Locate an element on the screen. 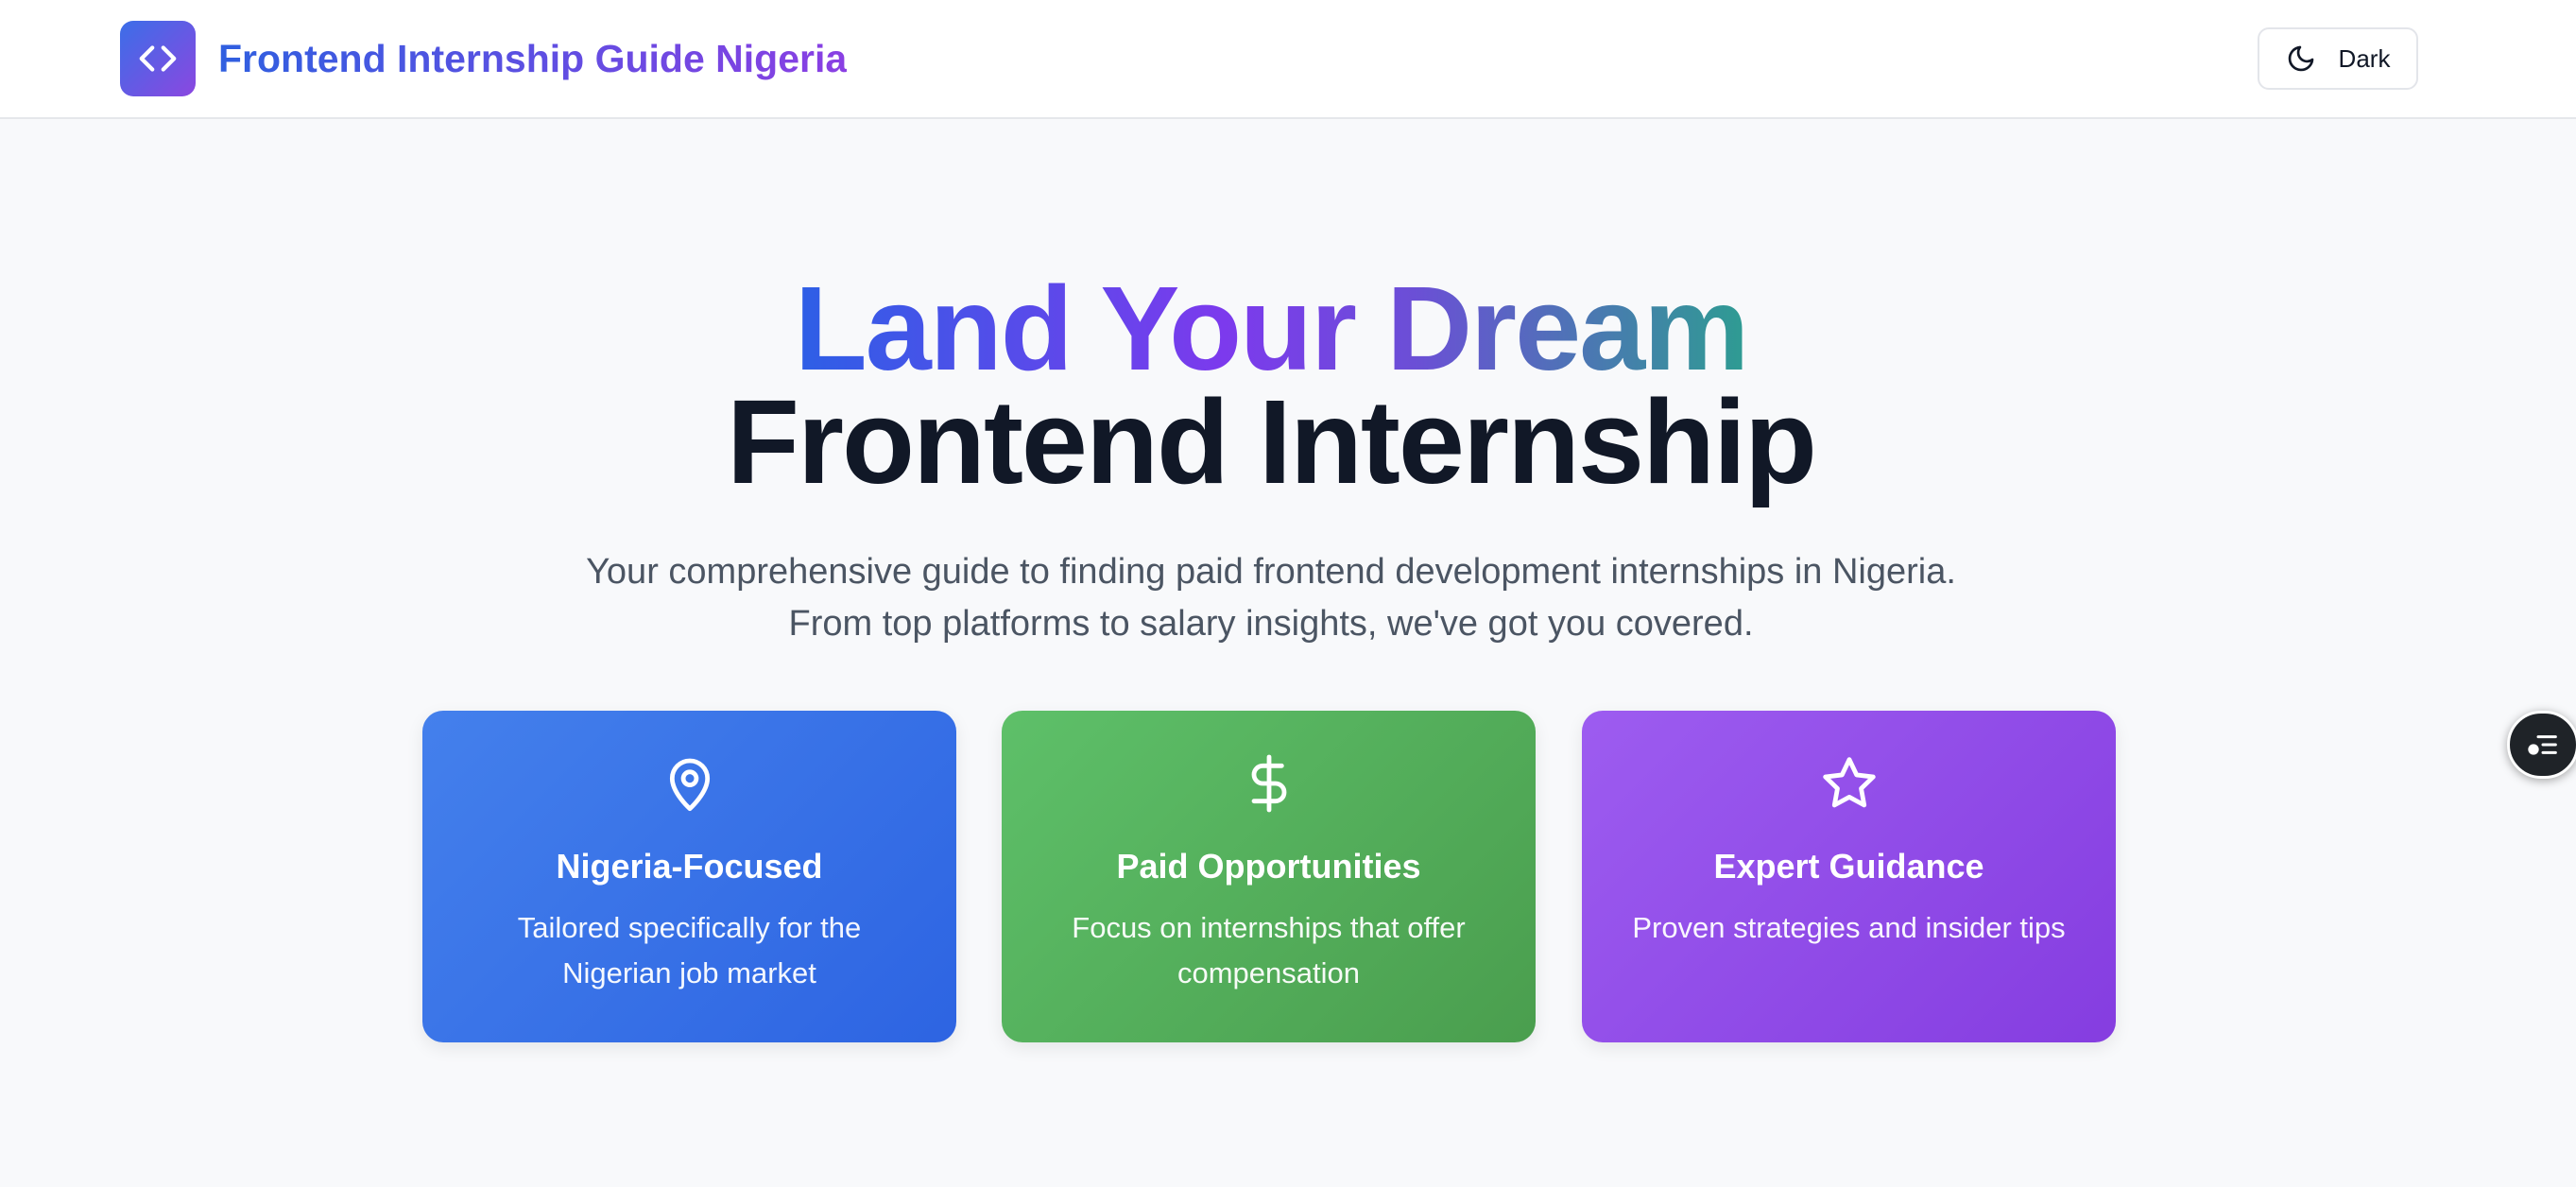 Image resolution: width=2576 pixels, height=1187 pixels. star-icon is located at coordinates (1849, 782).